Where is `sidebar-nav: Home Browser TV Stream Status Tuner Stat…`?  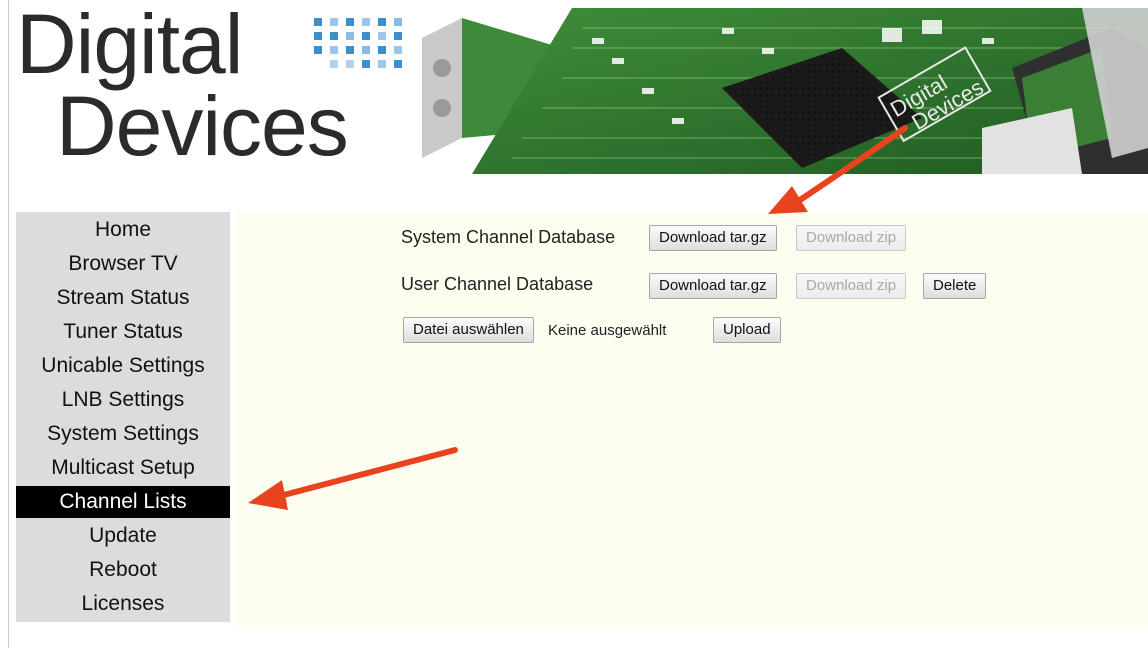
sidebar-nav: Home Browser TV Stream Status Tuner Stat… is located at coordinates (123, 417).